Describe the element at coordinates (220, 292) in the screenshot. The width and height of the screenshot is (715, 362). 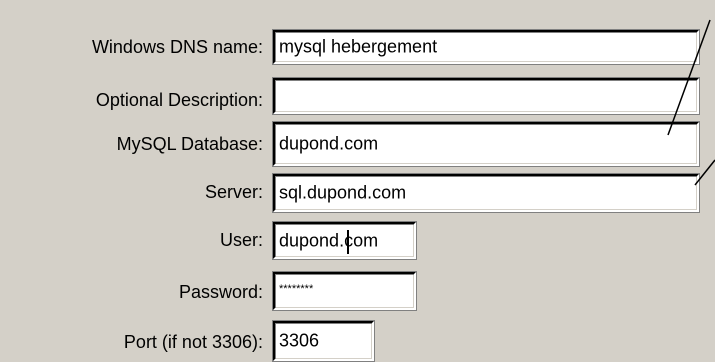
I see `password-label: Password:` at that location.